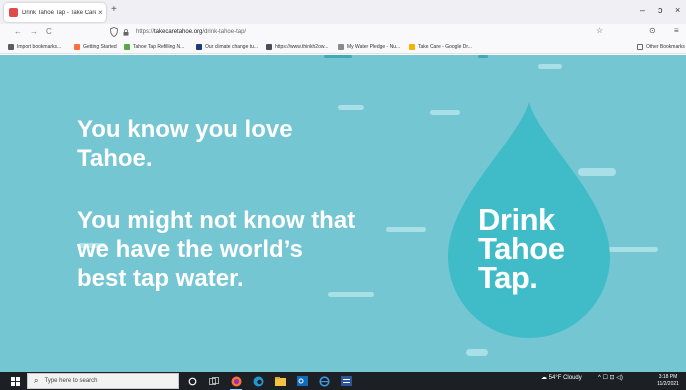  Describe the element at coordinates (343, 12) in the screenshot. I see `tab-strip: Drink Tahoe Tap - Take Care × + – ɔ ×` at that location.